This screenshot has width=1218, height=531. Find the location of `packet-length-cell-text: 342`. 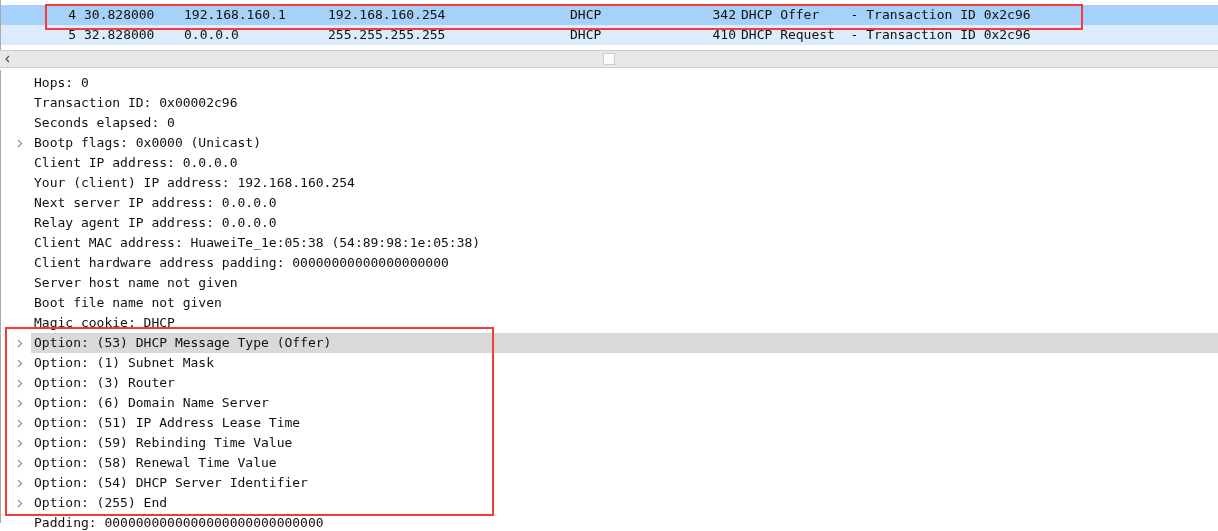

packet-length-cell-text: 342 is located at coordinates (724, 15).